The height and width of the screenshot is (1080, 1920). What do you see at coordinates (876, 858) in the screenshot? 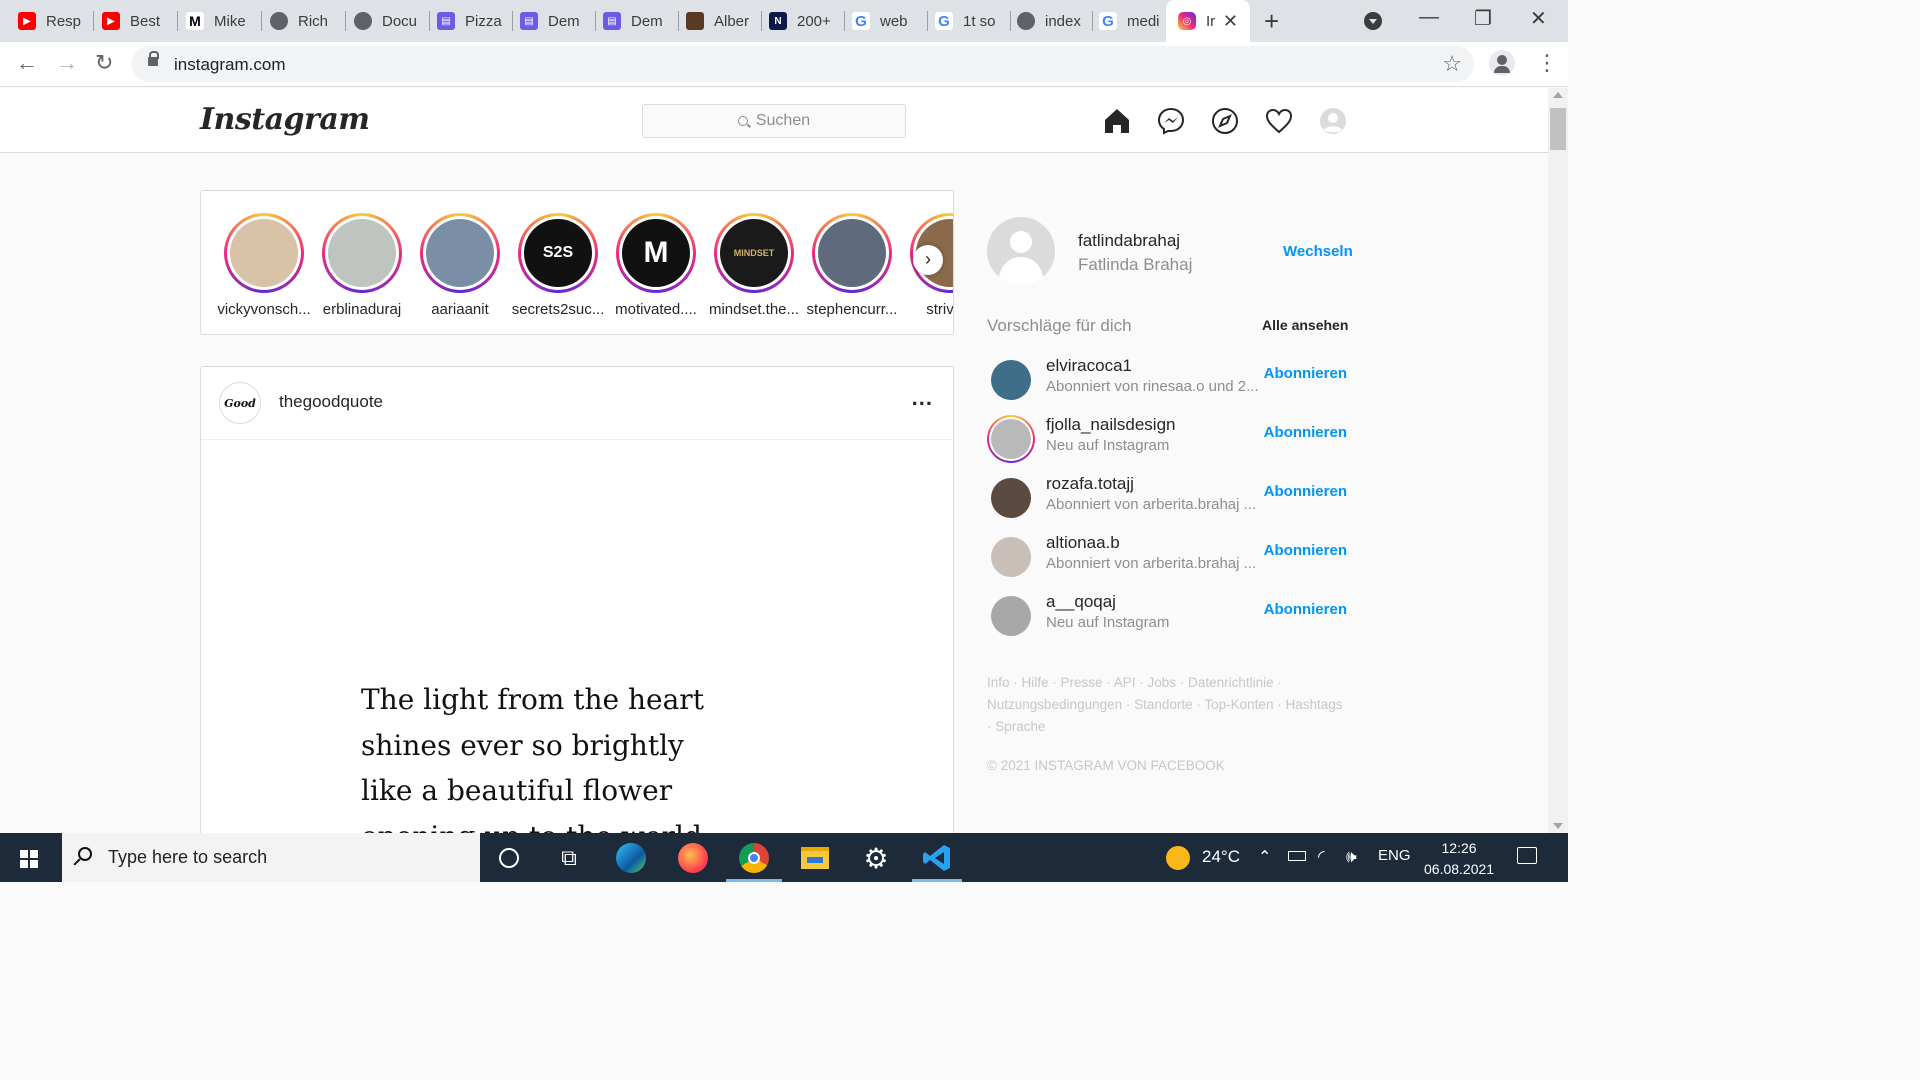
I see `settings-gear-icon: ⚙` at bounding box center [876, 858].